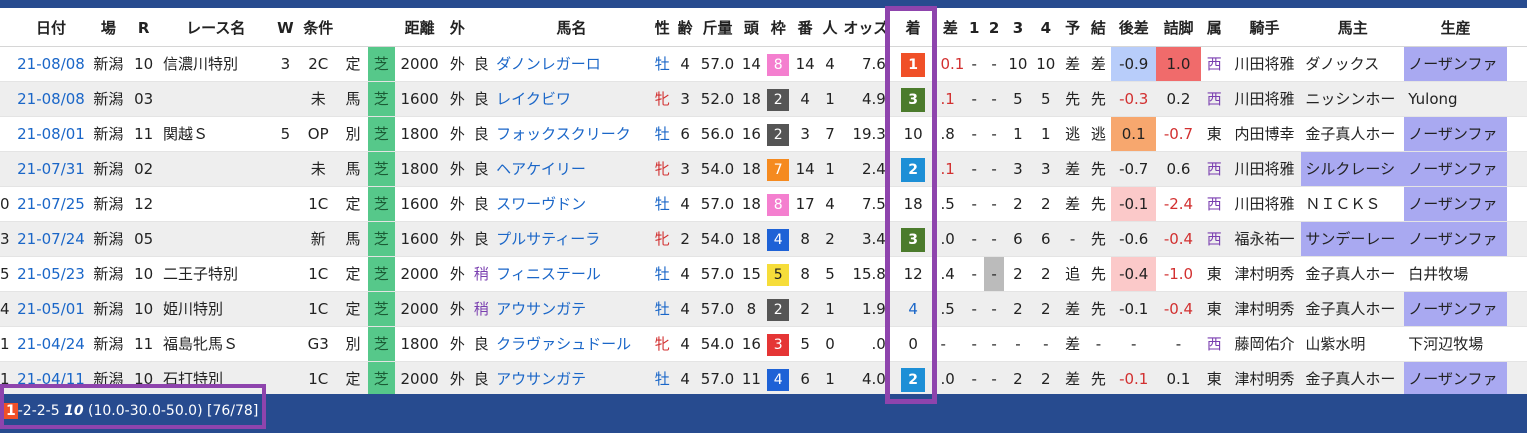 This screenshot has height=433, width=1527. What do you see at coordinates (51, 28) in the screenshot?
I see `col-date: 日付` at bounding box center [51, 28].